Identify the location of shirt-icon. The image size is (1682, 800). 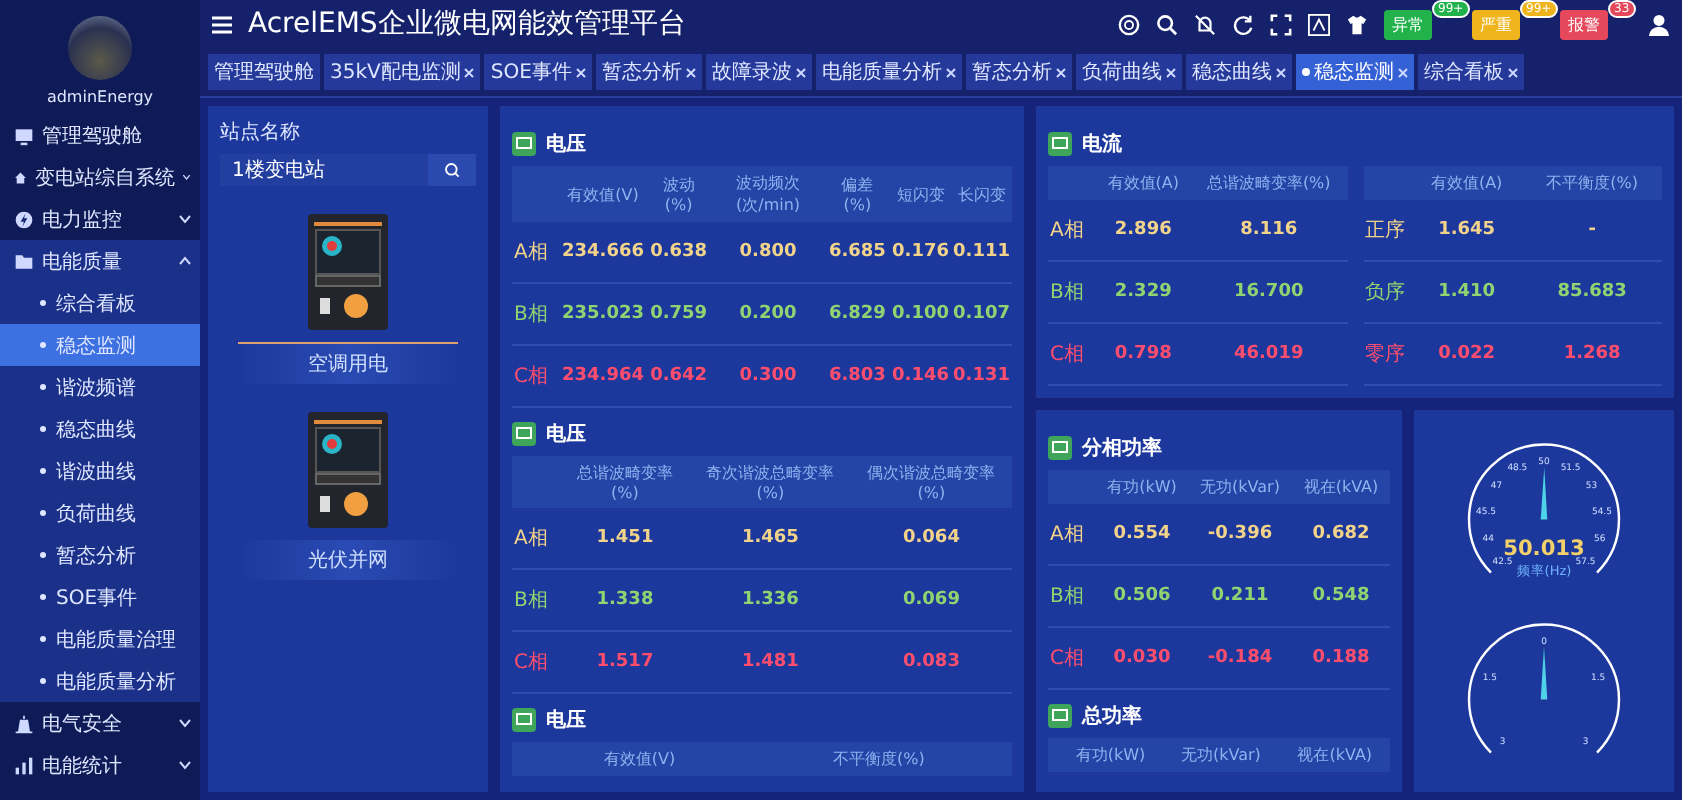
(1357, 24).